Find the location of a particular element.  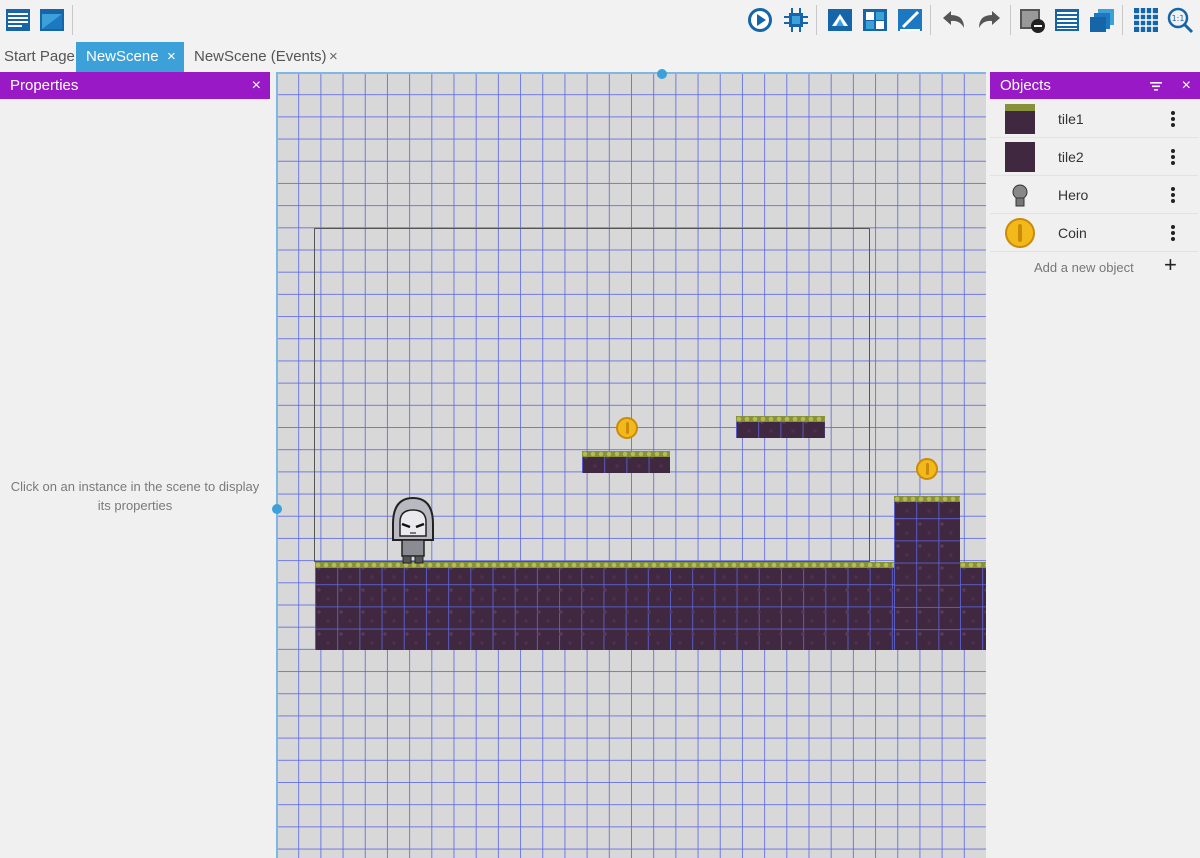

tile2-thumbnail-icon is located at coordinates (1020, 157).